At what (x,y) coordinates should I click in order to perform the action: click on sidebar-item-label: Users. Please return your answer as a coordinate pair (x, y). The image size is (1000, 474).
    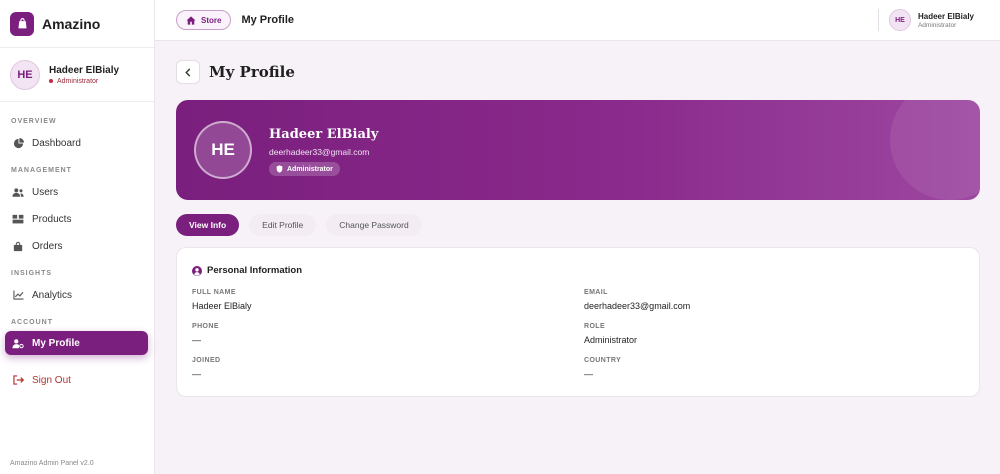
    Looking at the image, I should click on (45, 192).